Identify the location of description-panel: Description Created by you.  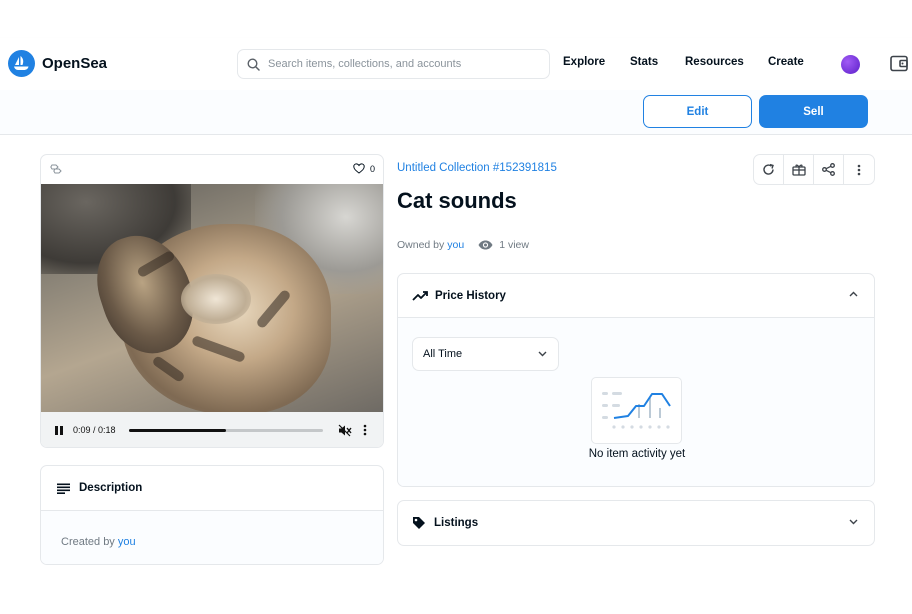
(212, 515).